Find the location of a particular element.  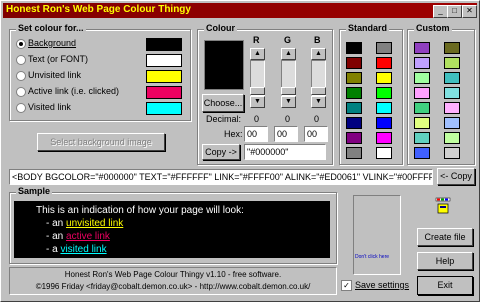

custom-colours-group: Custom is located at coordinates (441, 94).